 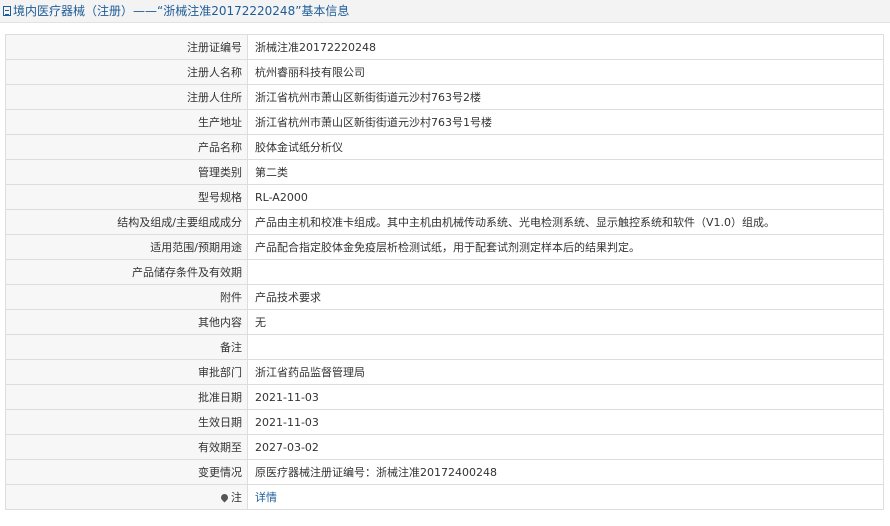 I want to click on table-row: 生产地址 浙江省杭州市萧山区新街街道元沙村763号1号楼, so click(x=444, y=122).